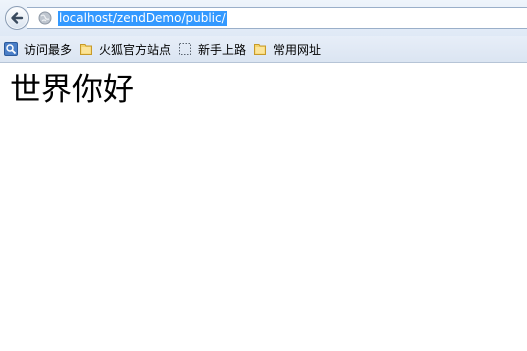  What do you see at coordinates (45, 18) in the screenshot?
I see `globe-icon` at bounding box center [45, 18].